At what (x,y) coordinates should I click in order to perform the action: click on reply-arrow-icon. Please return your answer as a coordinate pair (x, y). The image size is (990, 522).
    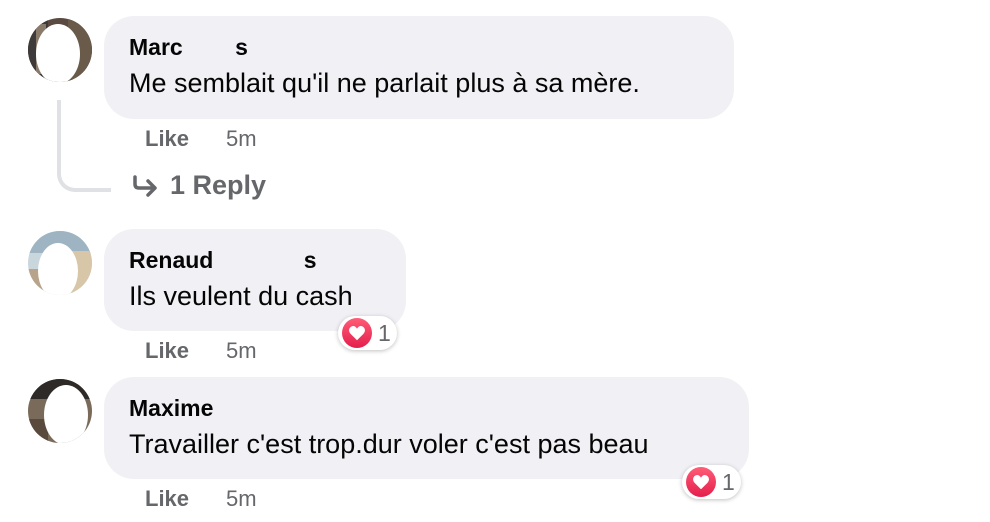
    Looking at the image, I should click on (145, 185).